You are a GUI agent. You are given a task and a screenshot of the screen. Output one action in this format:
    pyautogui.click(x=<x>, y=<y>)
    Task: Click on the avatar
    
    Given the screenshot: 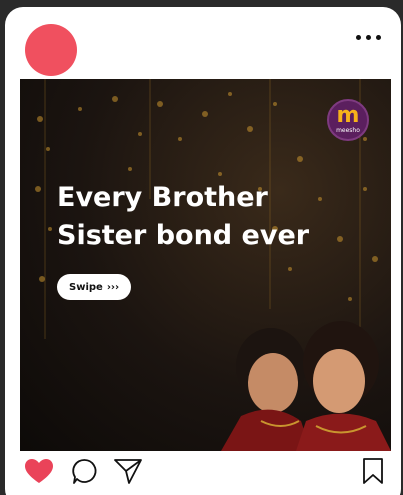 What is the action you would take?
    pyautogui.click(x=51, y=50)
    